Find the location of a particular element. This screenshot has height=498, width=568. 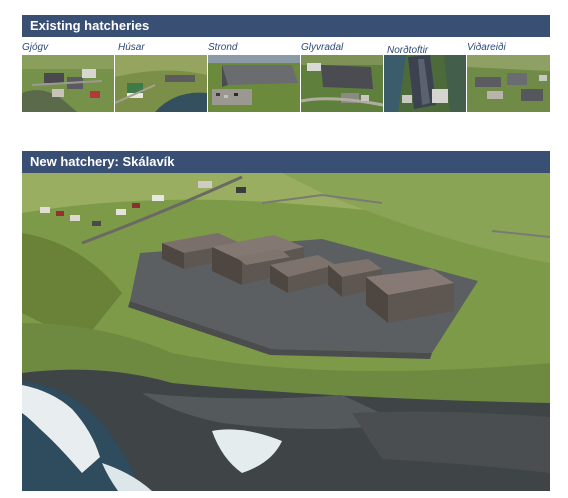

photo-husar is located at coordinates (161, 83).